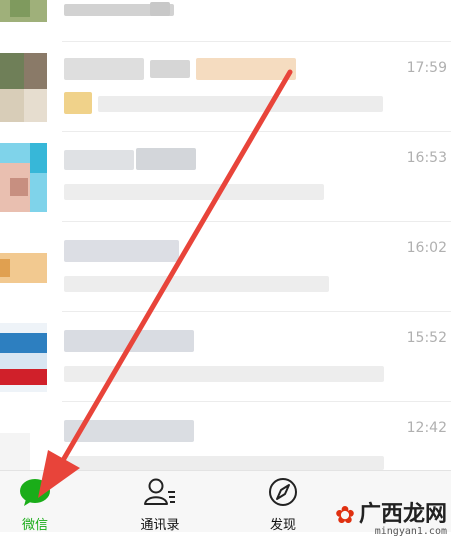 This screenshot has width=451, height=537. I want to click on chat-time: 12:42, so click(426, 428).